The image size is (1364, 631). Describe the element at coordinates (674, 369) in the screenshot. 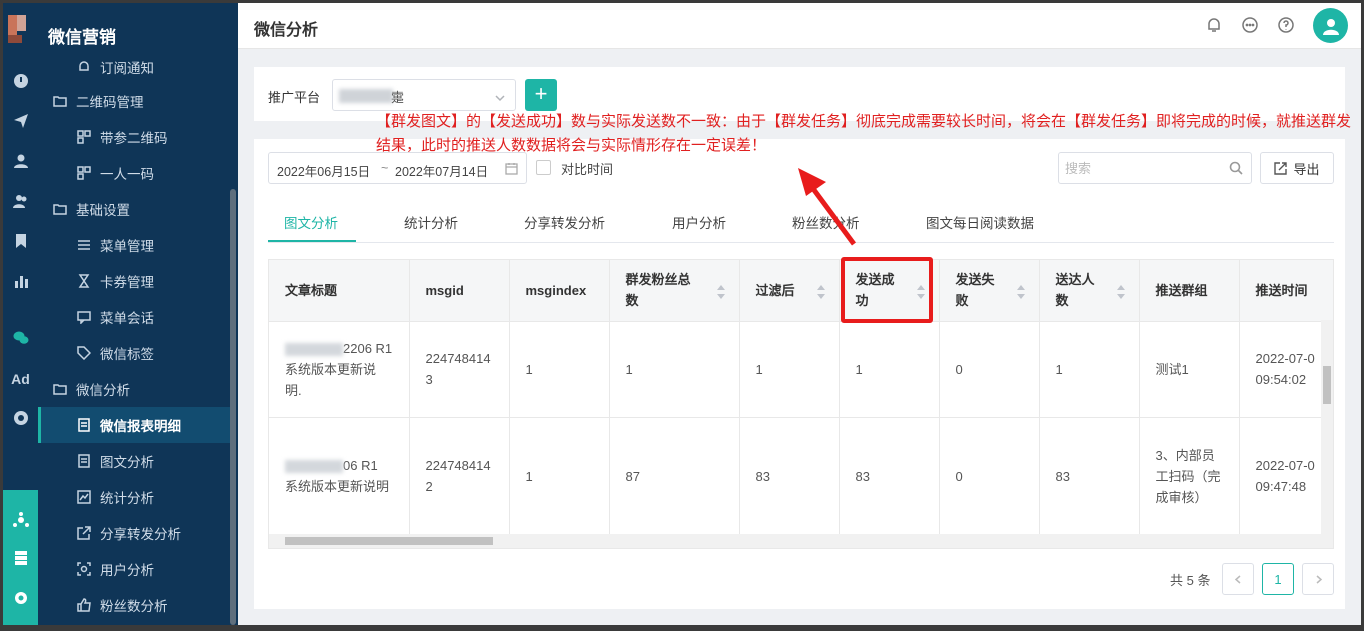

I see `cell-fans-total: 1` at that location.